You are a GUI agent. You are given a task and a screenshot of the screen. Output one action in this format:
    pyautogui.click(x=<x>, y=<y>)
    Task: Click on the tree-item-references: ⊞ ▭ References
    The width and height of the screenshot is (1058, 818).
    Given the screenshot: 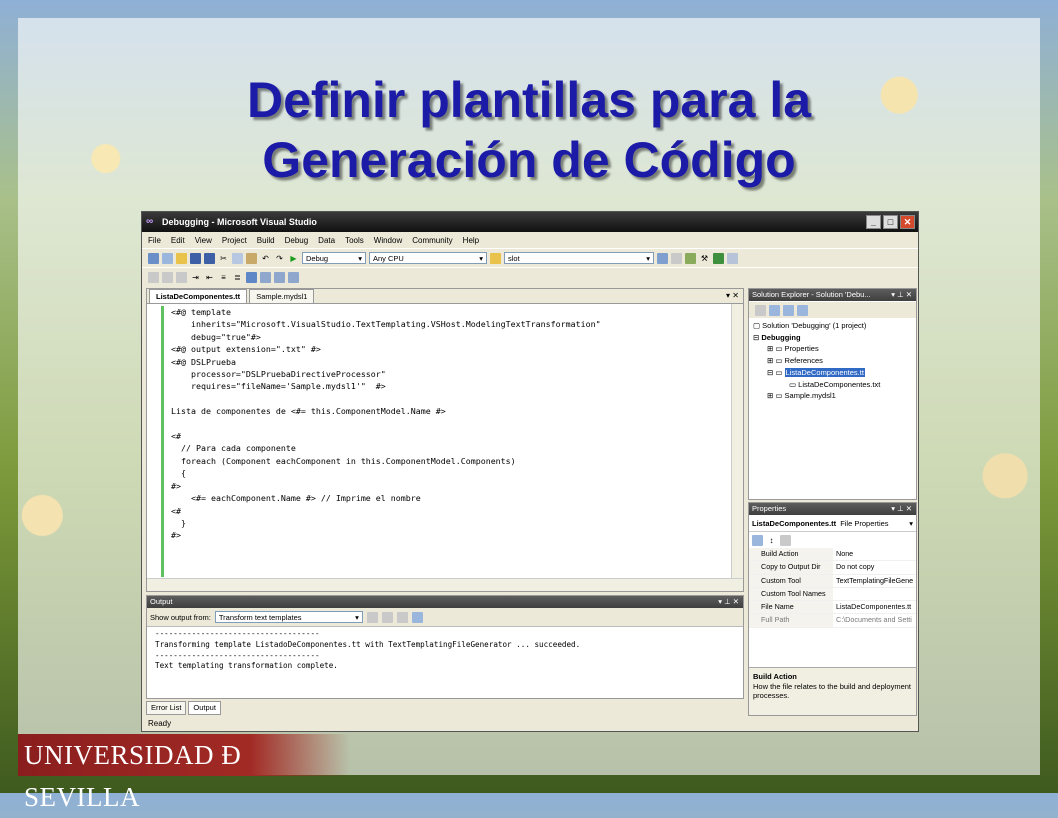 What is the action you would take?
    pyautogui.click(x=834, y=361)
    